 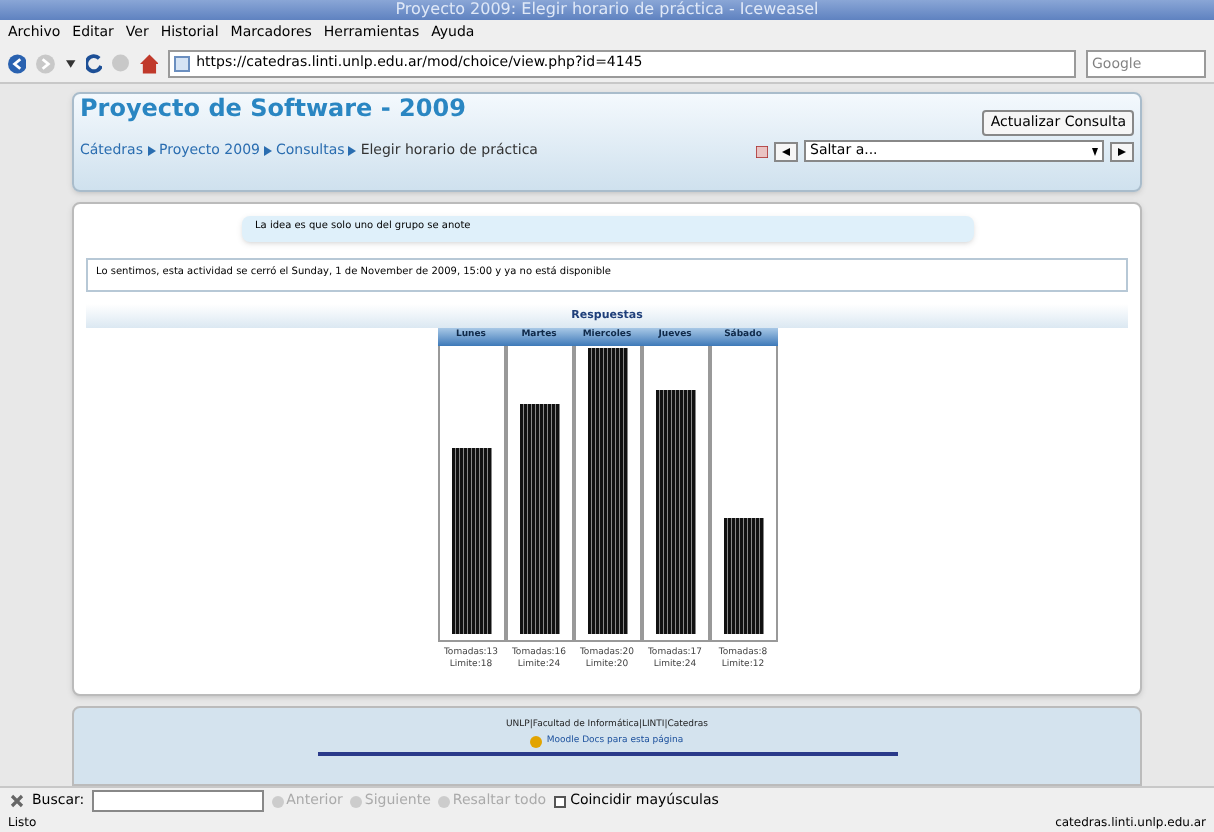 I want to click on window-title: Proyecto 2009: Elegir horario de práctica - Iceweasel, so click(x=607, y=10).